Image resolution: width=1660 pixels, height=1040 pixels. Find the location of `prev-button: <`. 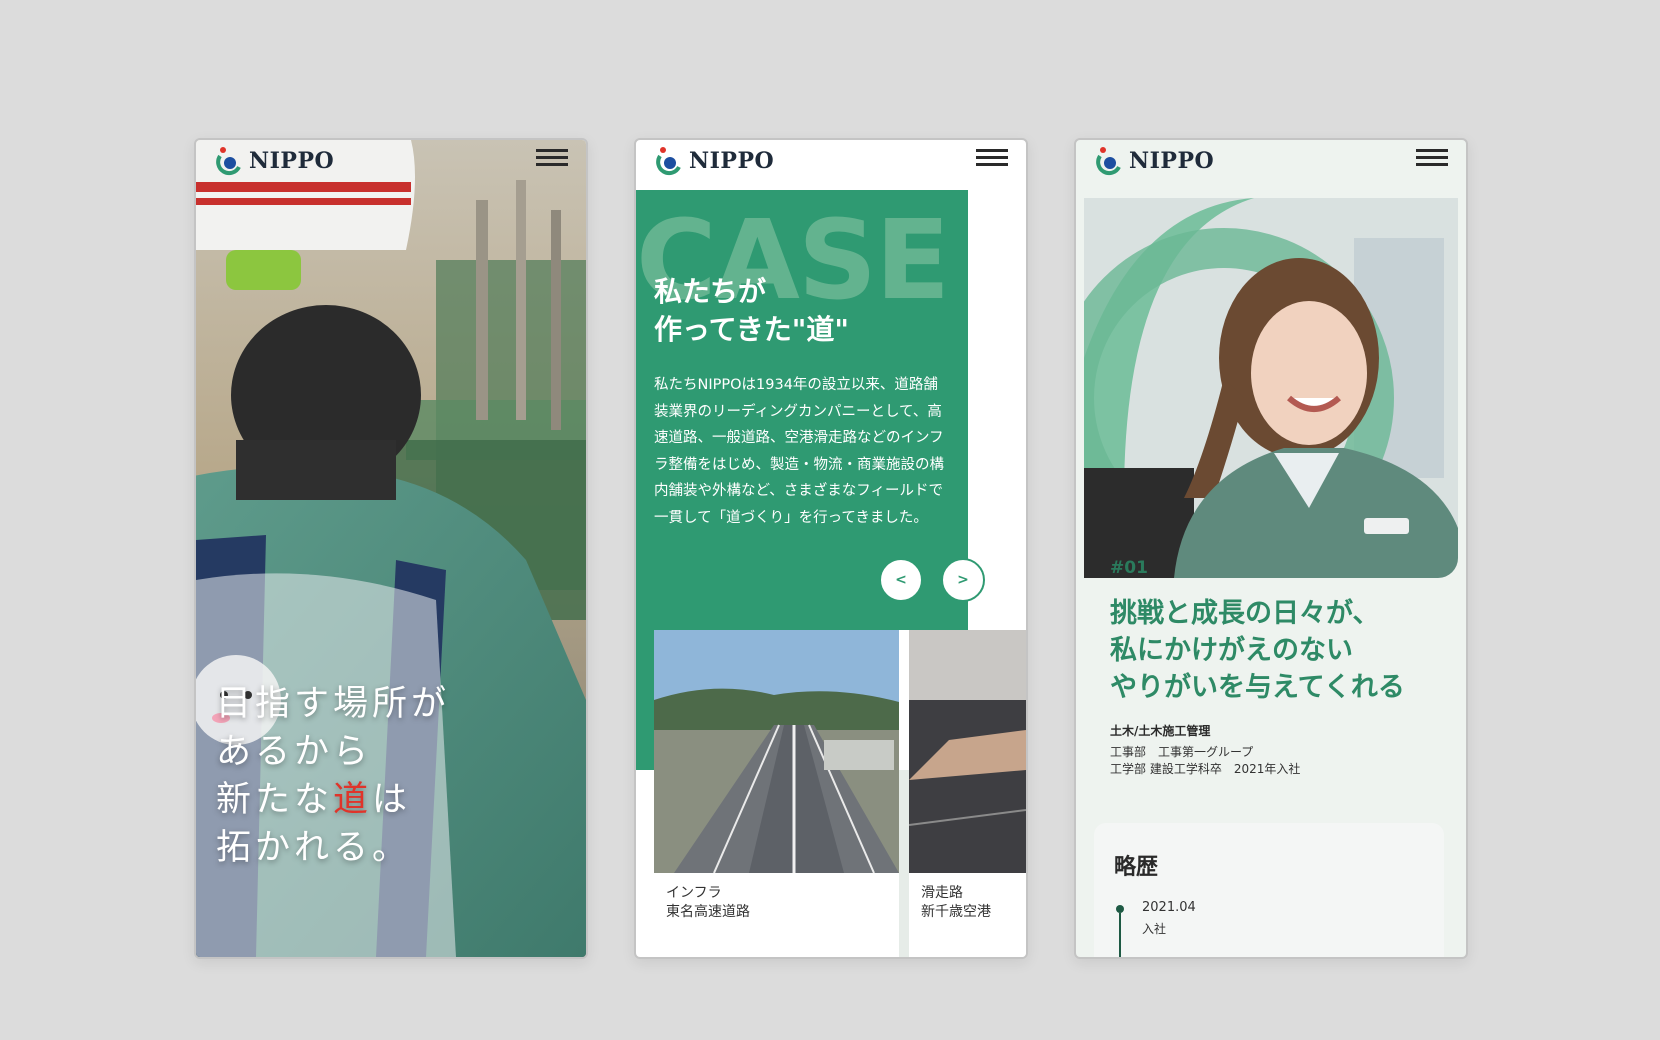

prev-button: < is located at coordinates (901, 580).